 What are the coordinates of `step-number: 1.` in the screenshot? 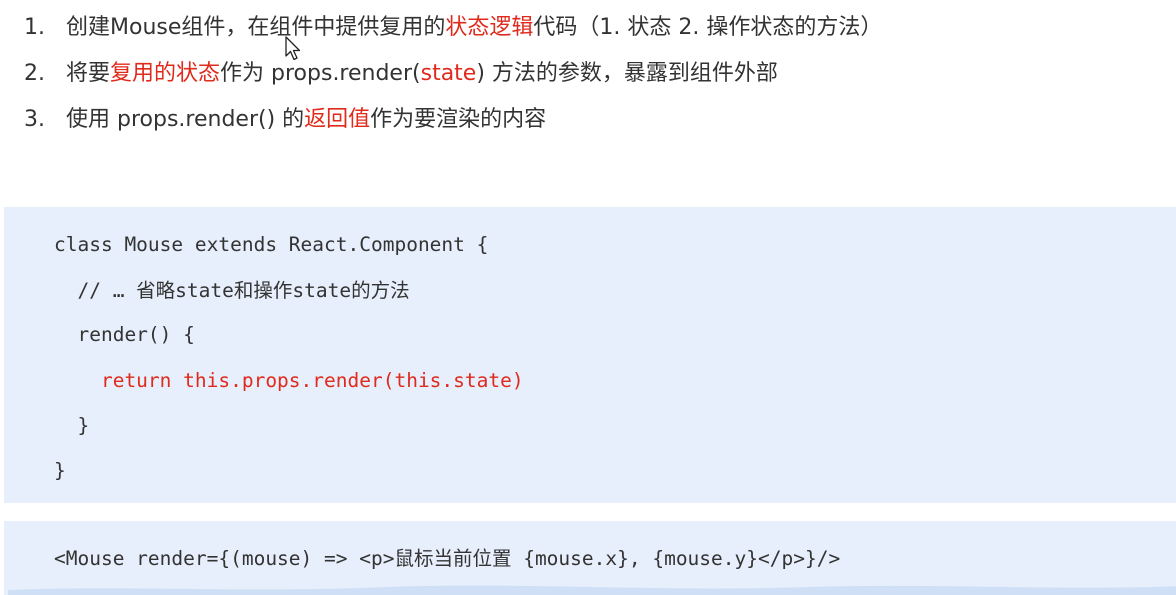 It's located at (34, 27).